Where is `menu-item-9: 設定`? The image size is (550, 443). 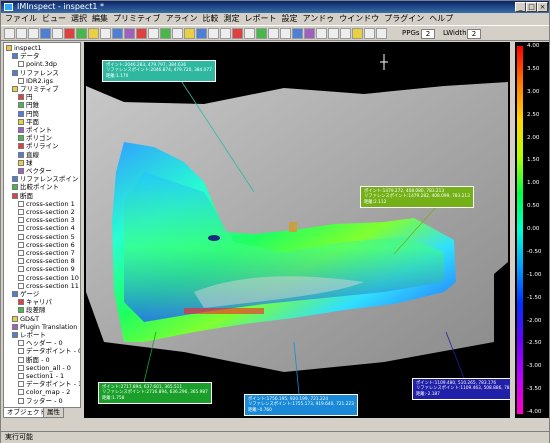
menu-item-9: 設定 is located at coordinates (290, 19).